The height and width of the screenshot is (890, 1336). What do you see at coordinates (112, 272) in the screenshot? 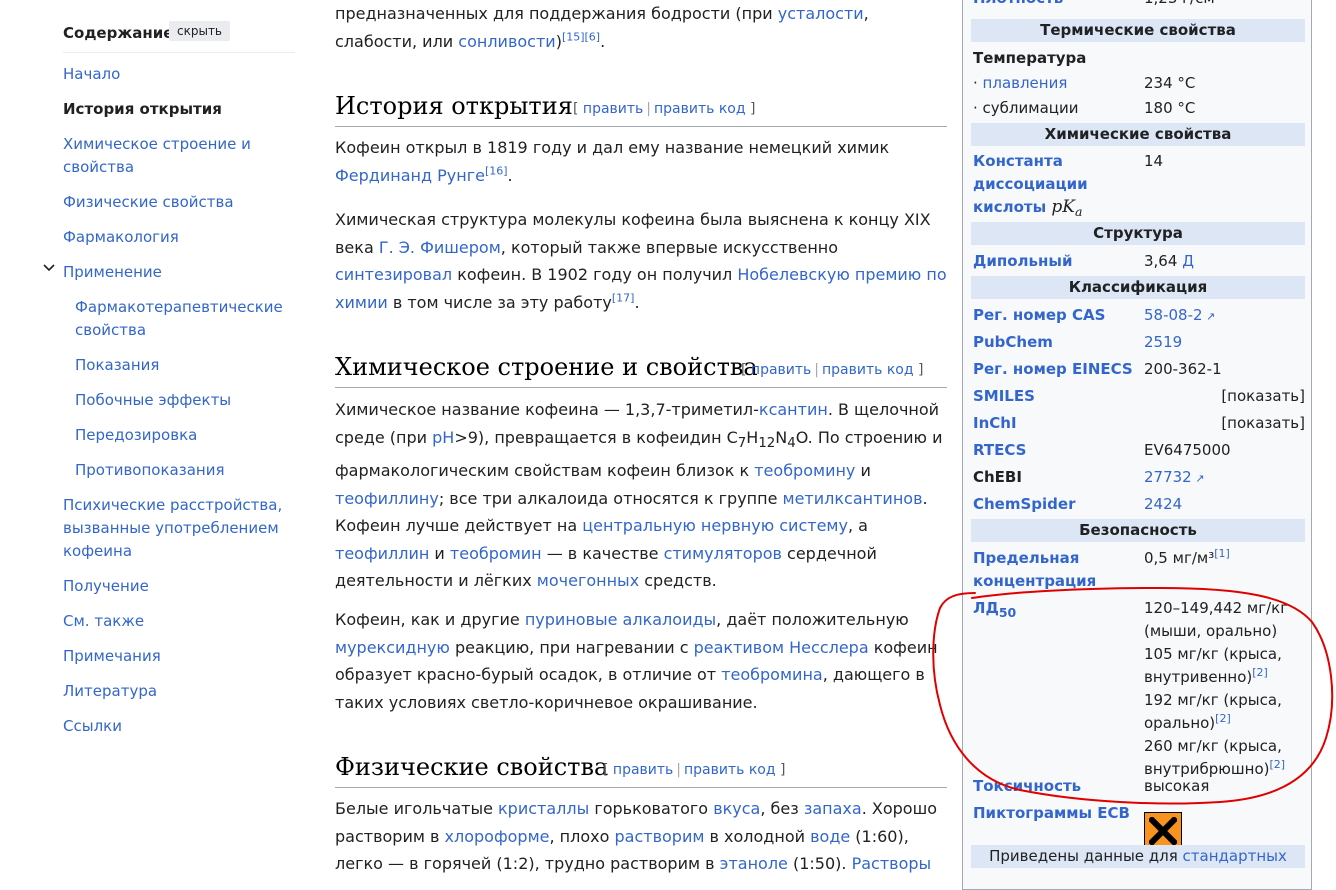
I see `toc-item-label: Применение` at bounding box center [112, 272].